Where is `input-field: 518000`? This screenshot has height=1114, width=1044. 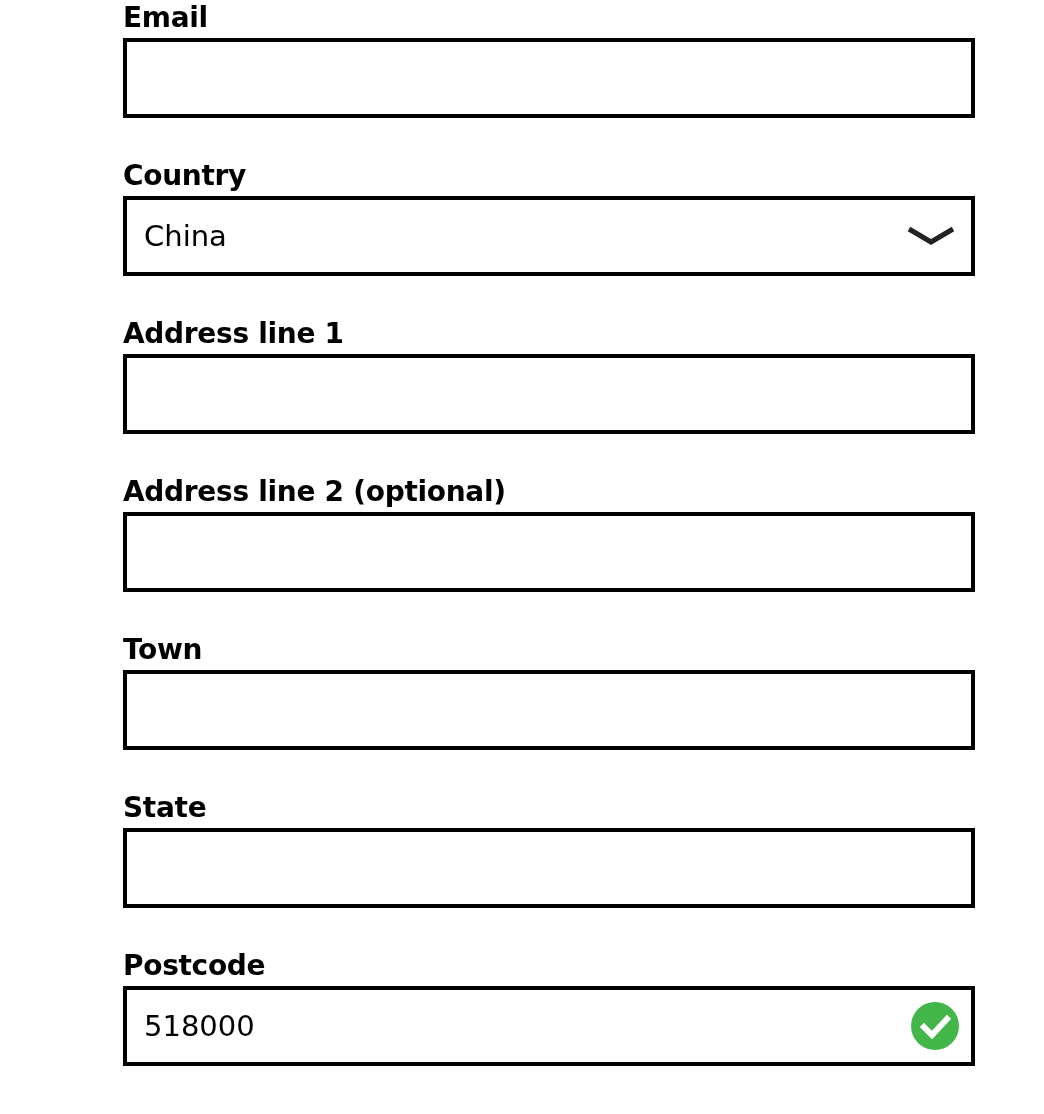 input-field: 518000 is located at coordinates (549, 1026).